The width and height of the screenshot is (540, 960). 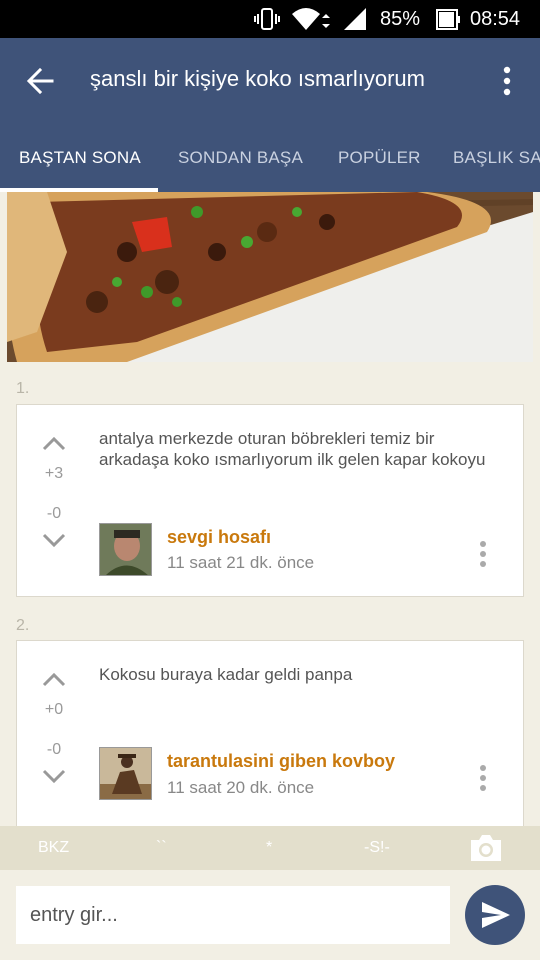 I want to click on entry-timestamp: 11 saat 20 dk. önce, so click(x=240, y=788).